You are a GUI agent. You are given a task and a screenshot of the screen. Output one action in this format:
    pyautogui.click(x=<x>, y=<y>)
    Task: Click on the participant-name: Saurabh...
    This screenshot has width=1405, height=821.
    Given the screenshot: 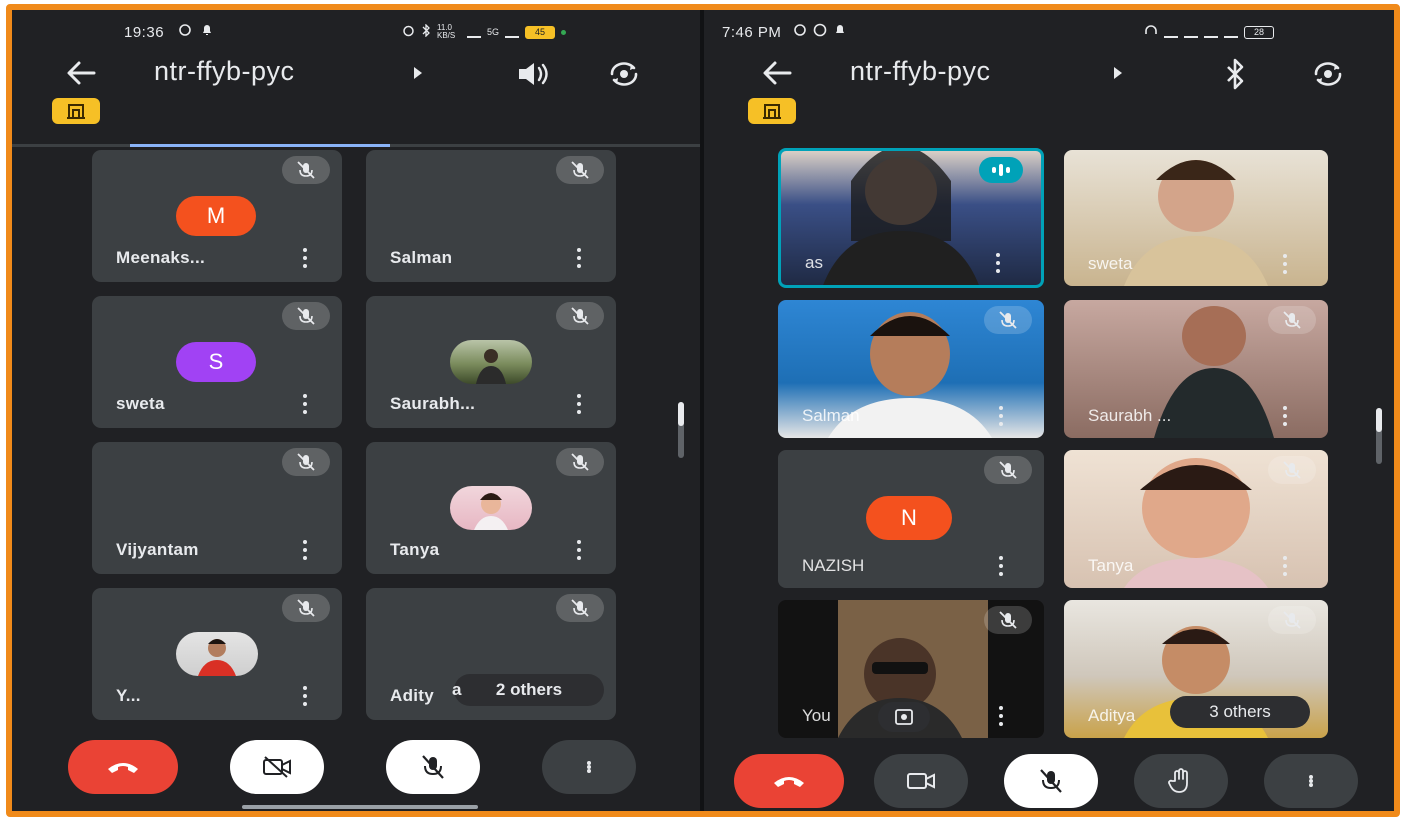 What is the action you would take?
    pyautogui.click(x=433, y=403)
    